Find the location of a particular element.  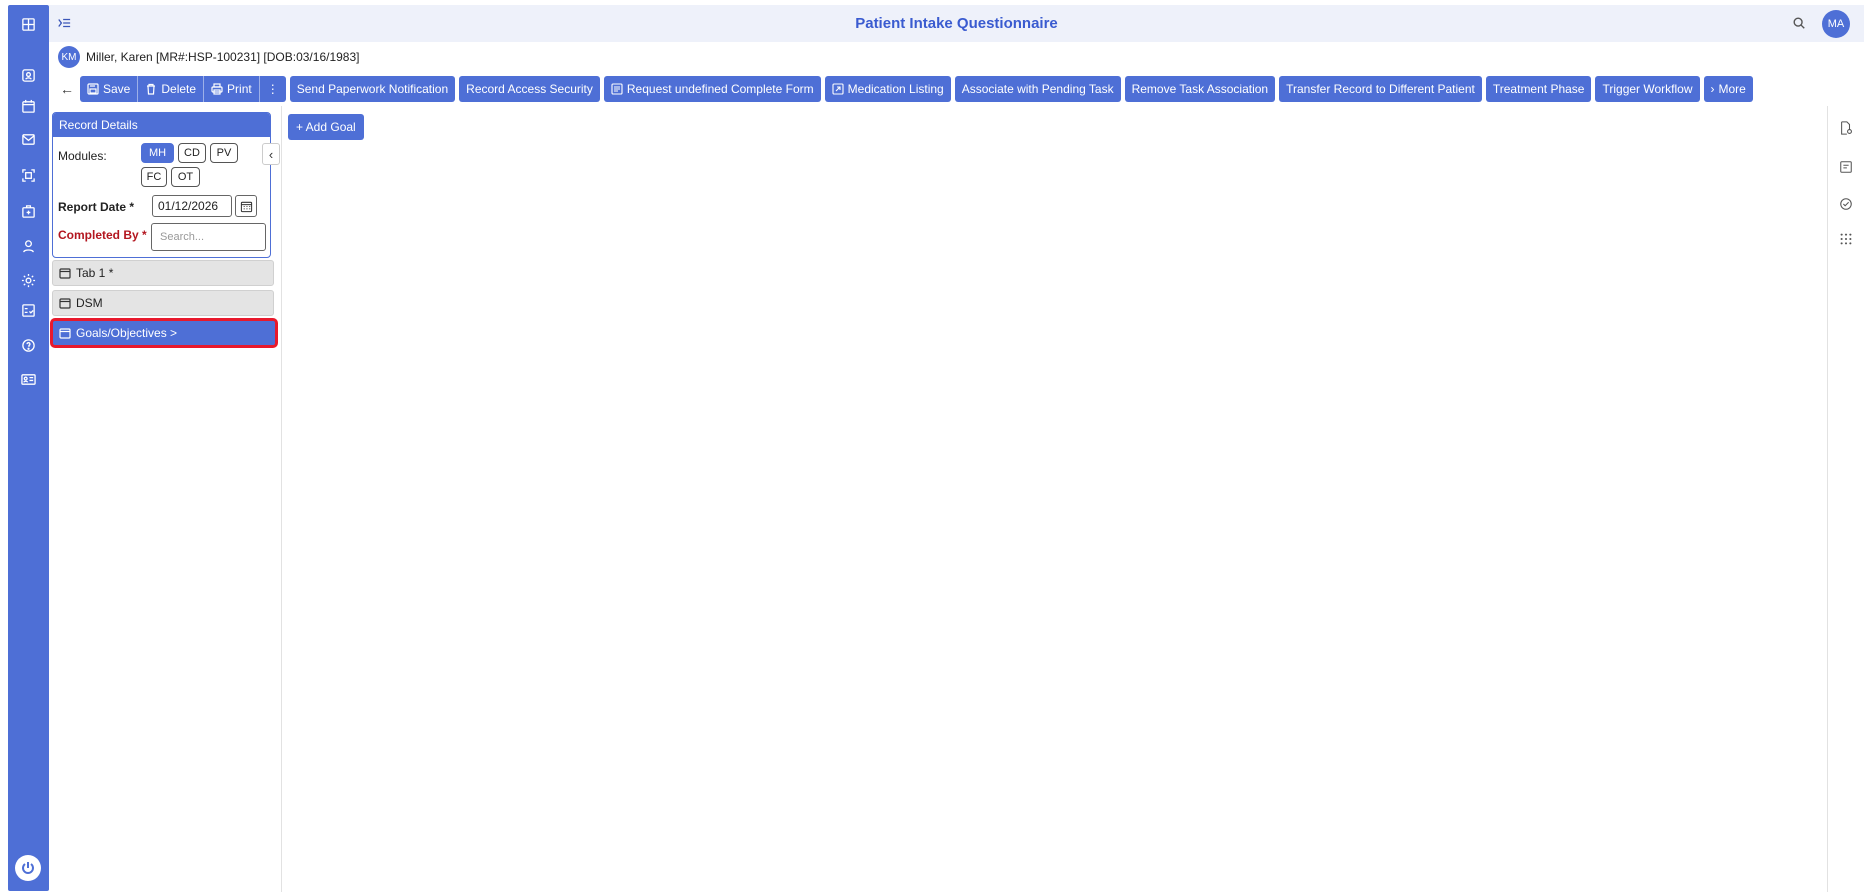

transfer-record-button: Transfer Record to Different Patient is located at coordinates (1380, 89).